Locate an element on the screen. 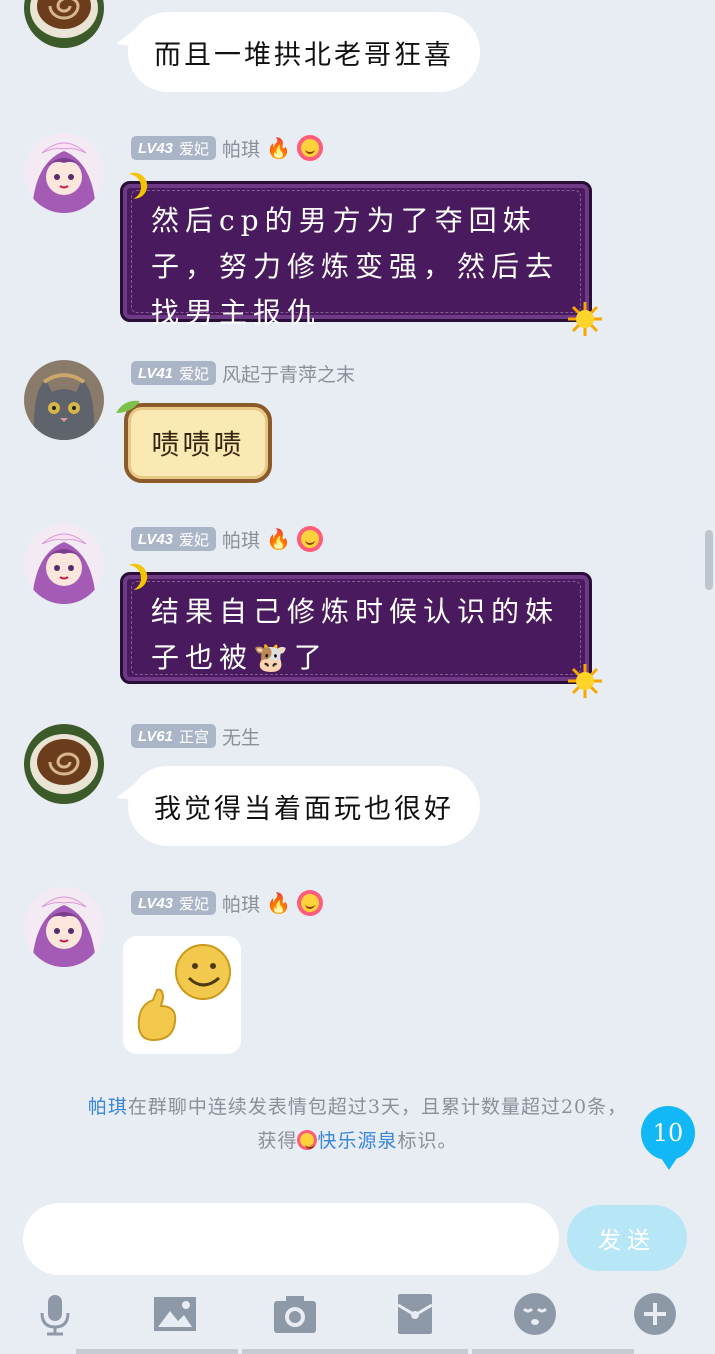  leaf-icon is located at coordinates (128, 406).